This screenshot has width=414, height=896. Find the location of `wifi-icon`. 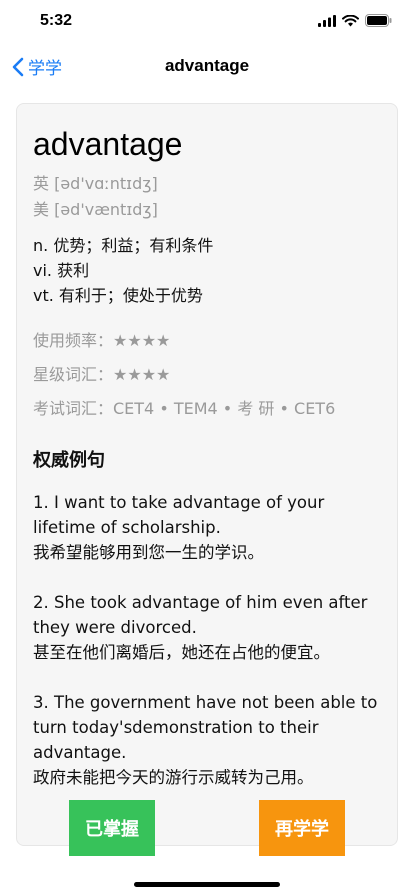

wifi-icon is located at coordinates (350, 20).